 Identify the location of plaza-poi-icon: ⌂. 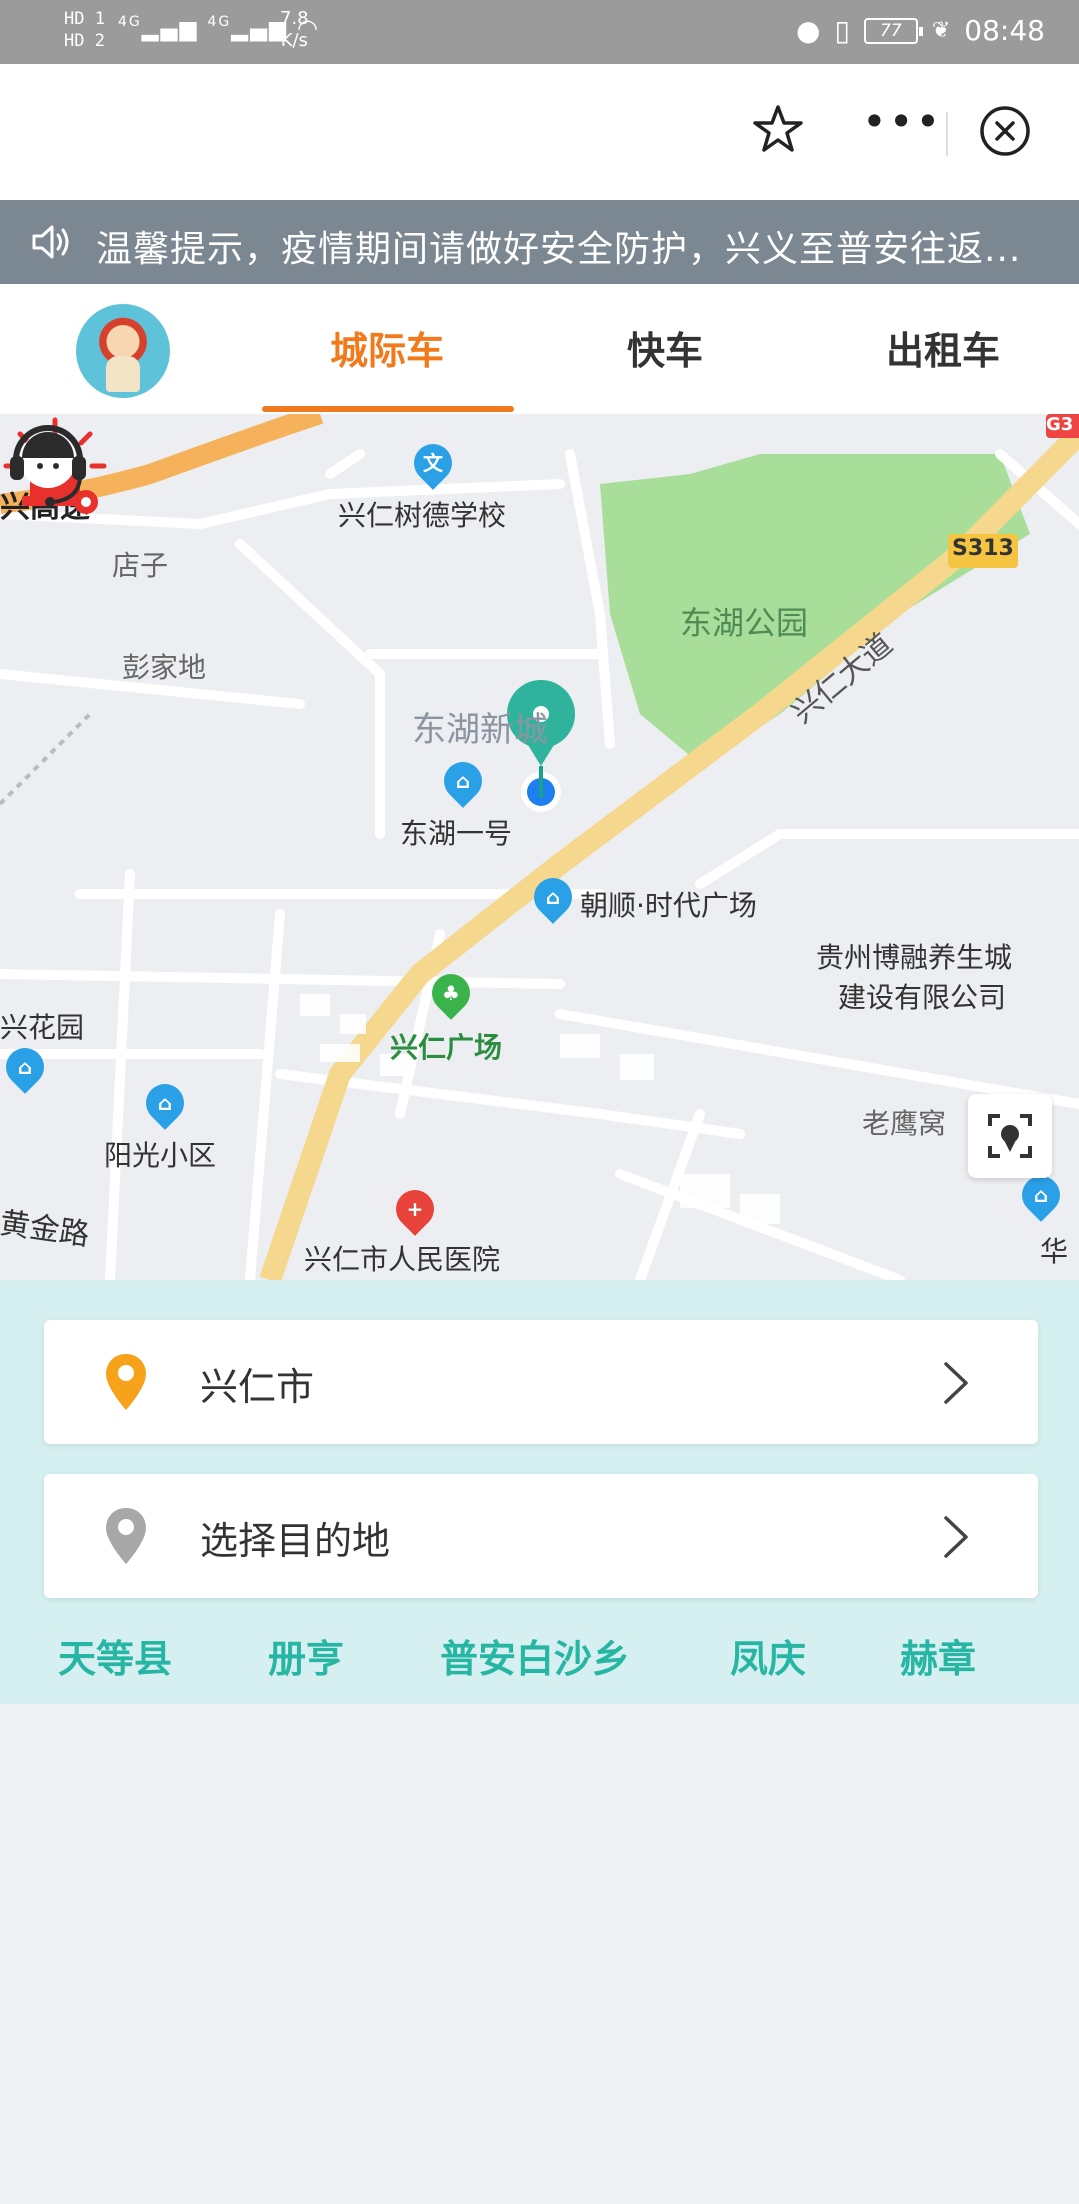
(553, 897).